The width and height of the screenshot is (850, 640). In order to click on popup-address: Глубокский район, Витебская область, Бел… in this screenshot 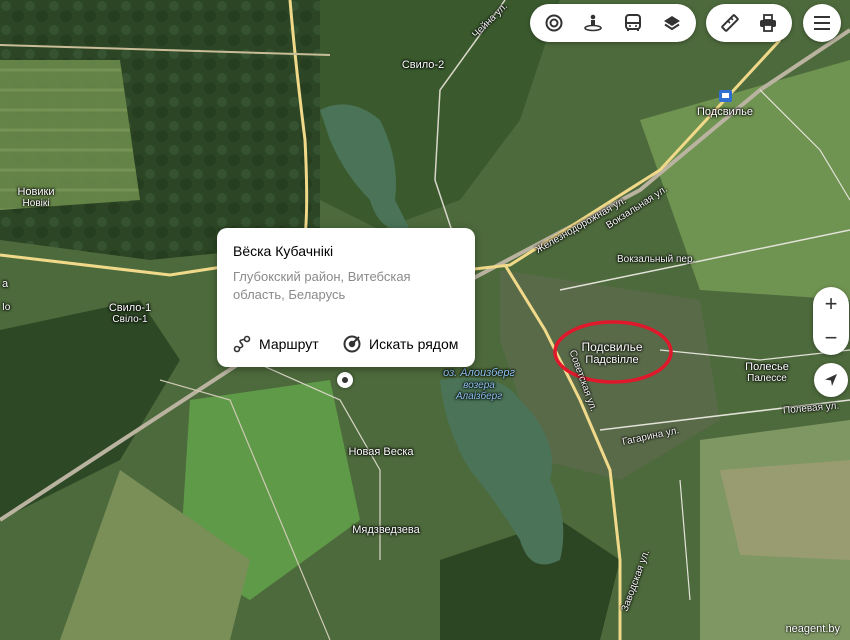, I will do `click(322, 285)`.